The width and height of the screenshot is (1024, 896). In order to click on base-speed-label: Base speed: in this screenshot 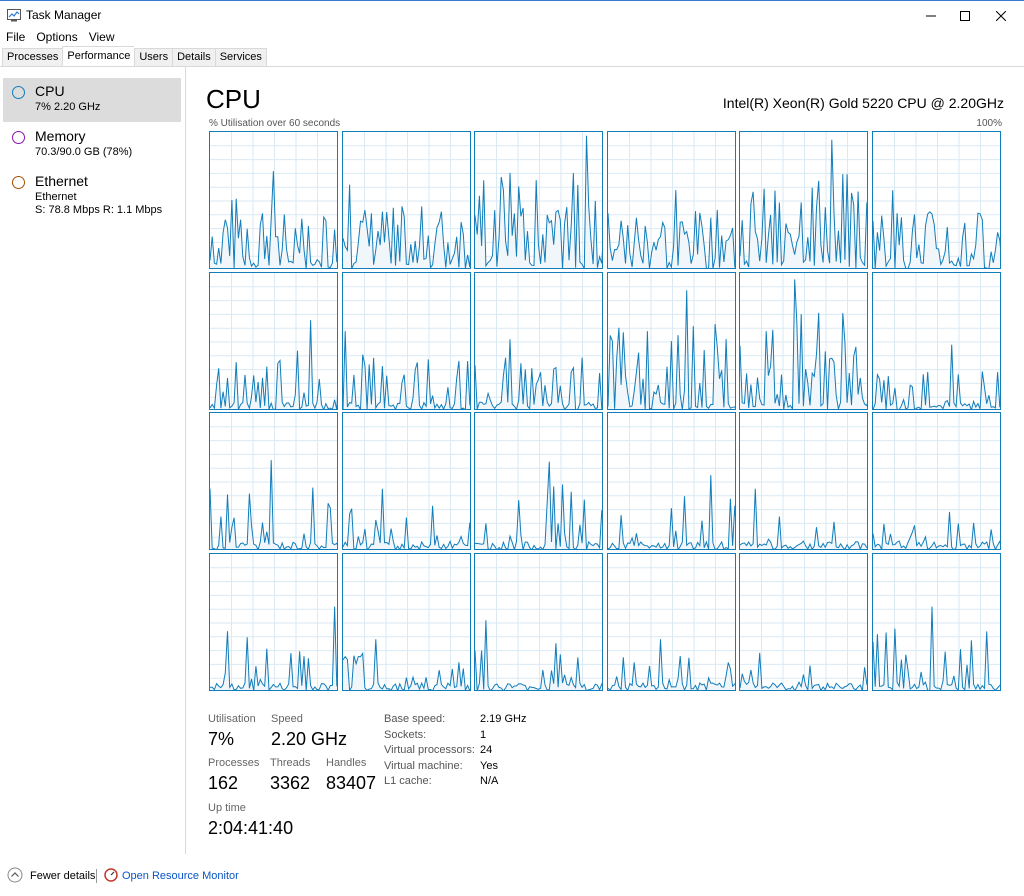, I will do `click(415, 719)`.